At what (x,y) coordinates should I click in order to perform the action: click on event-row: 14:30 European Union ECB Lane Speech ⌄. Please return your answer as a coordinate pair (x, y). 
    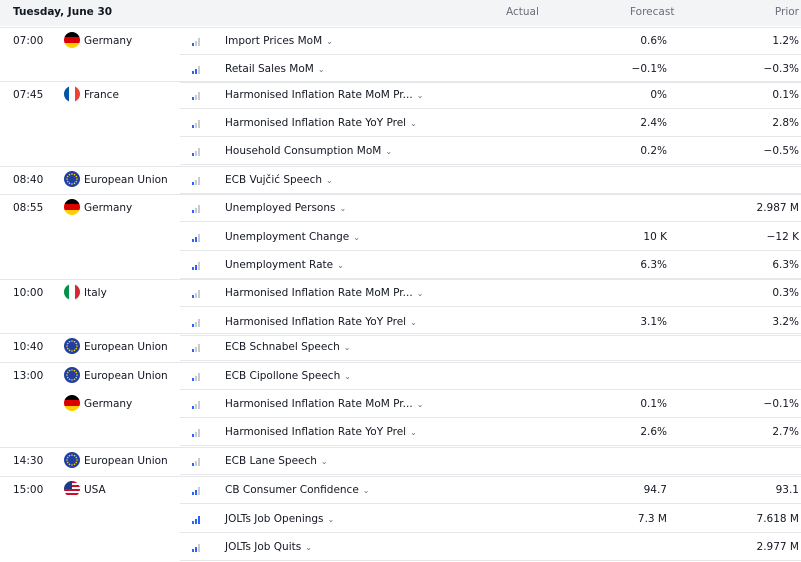
    Looking at the image, I should click on (400, 461).